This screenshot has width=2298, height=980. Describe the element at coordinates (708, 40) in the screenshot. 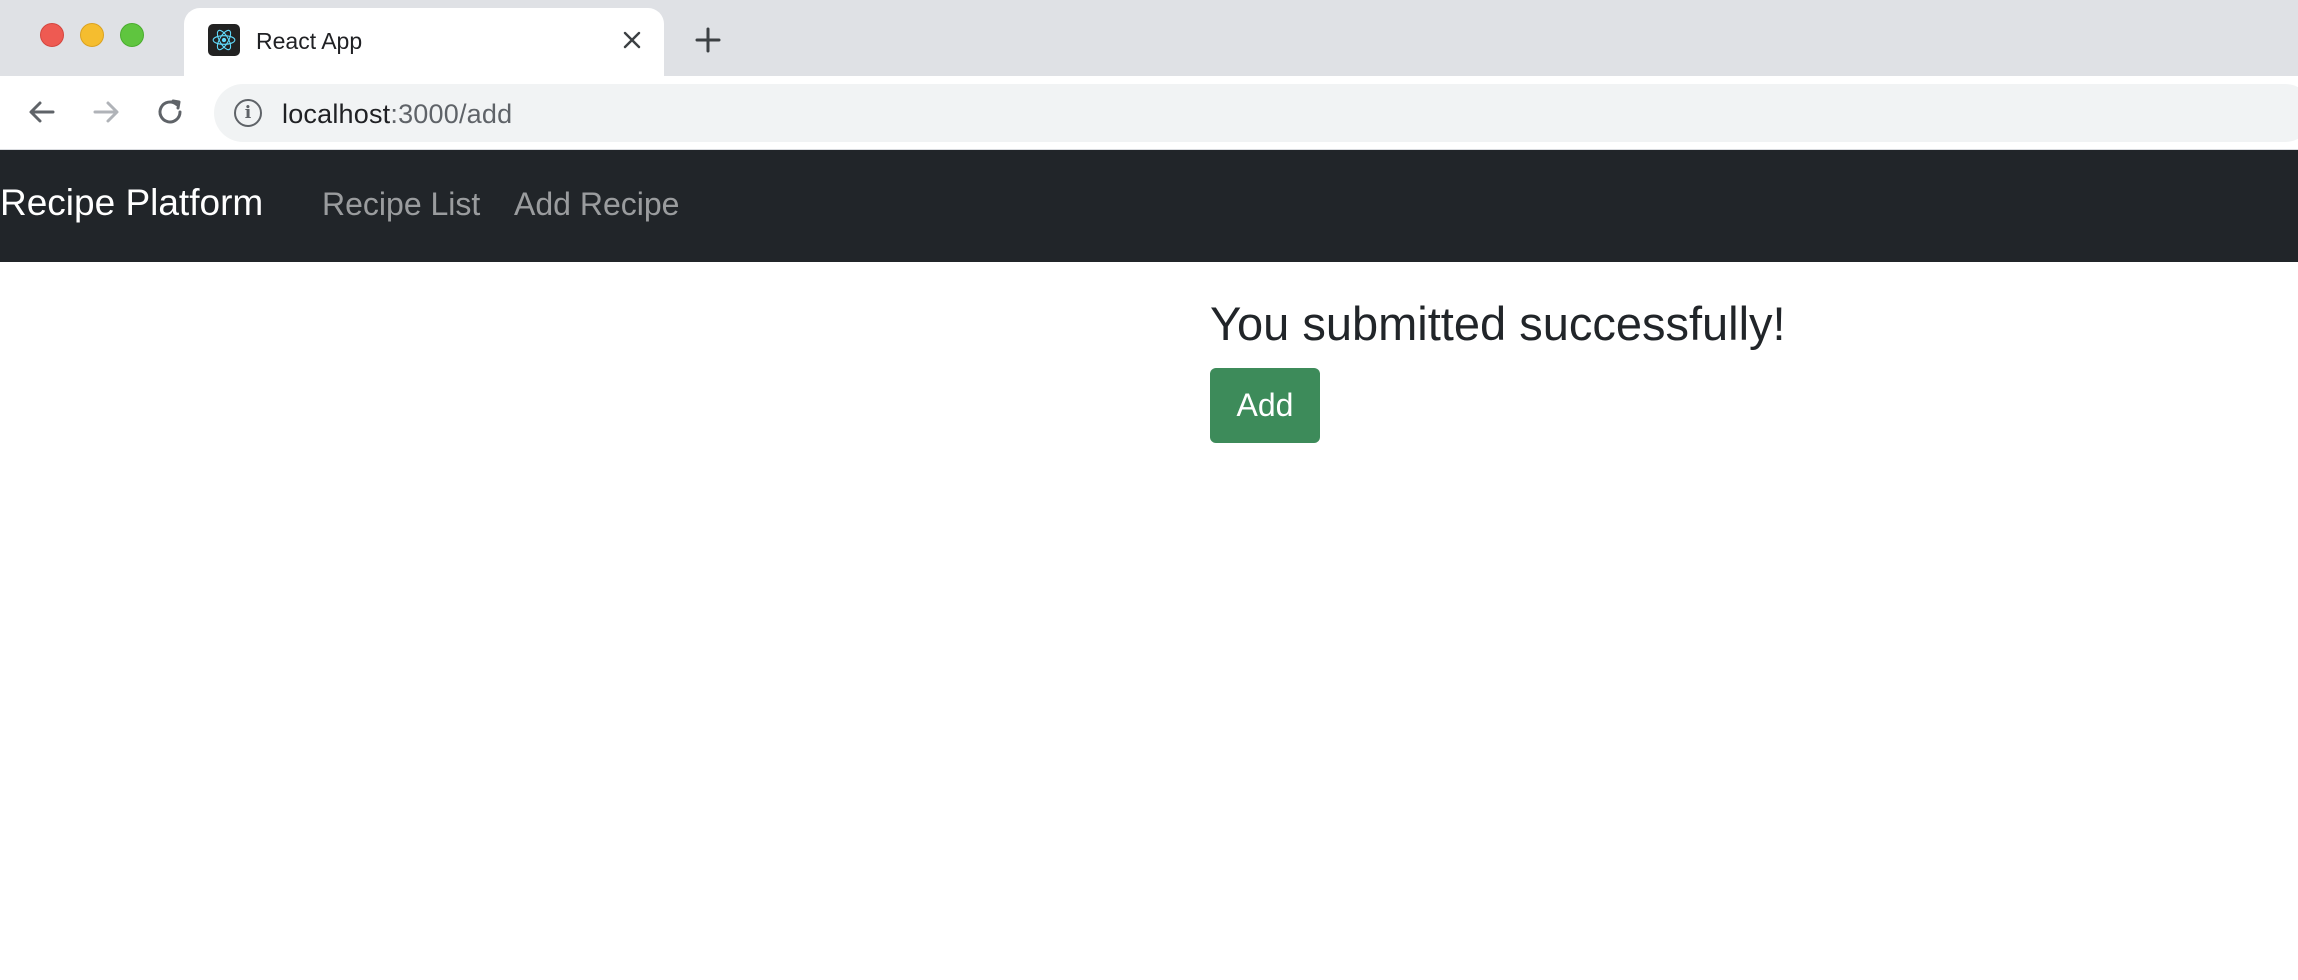

I see `plus-icon` at that location.